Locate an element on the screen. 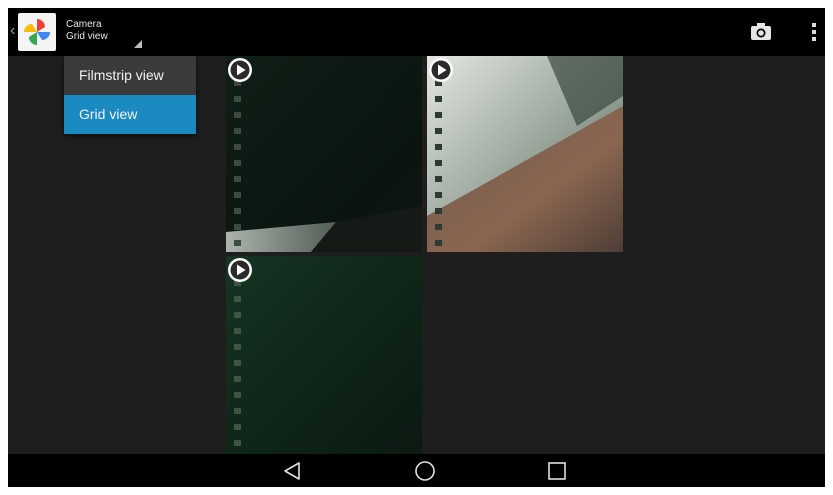 The width and height of the screenshot is (833, 495). photos-pinwheel-icon is located at coordinates (37, 32).